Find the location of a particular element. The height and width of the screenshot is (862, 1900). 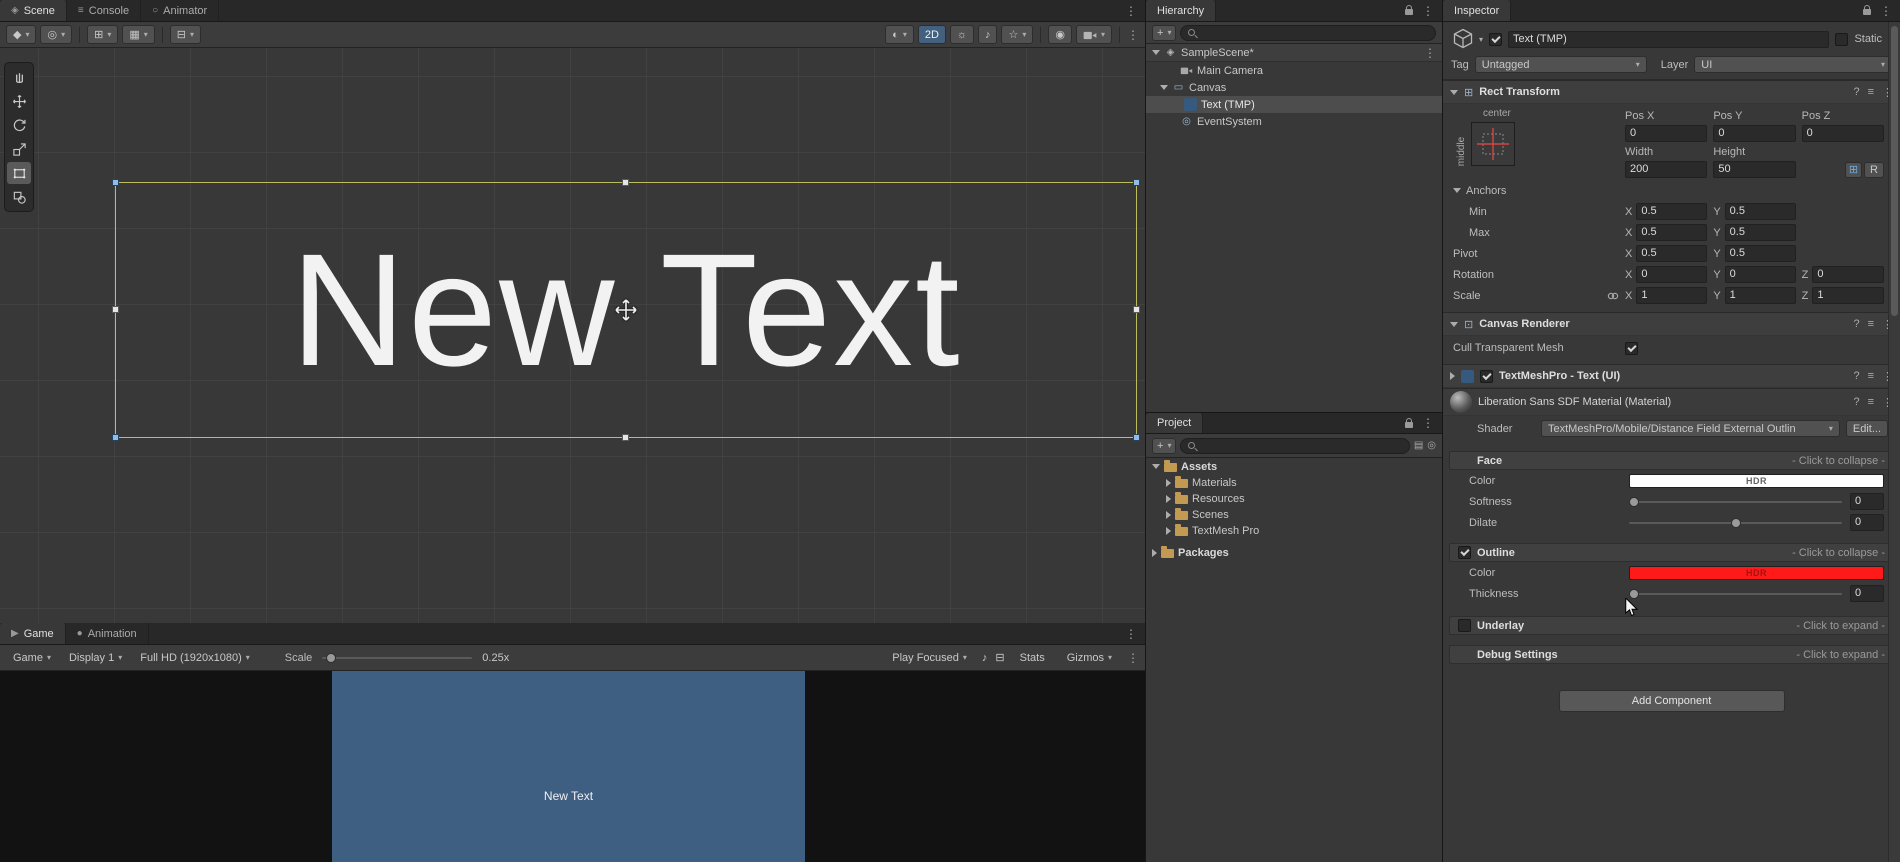

game-mode-dropdown: Game ▾ is located at coordinates (32, 657).